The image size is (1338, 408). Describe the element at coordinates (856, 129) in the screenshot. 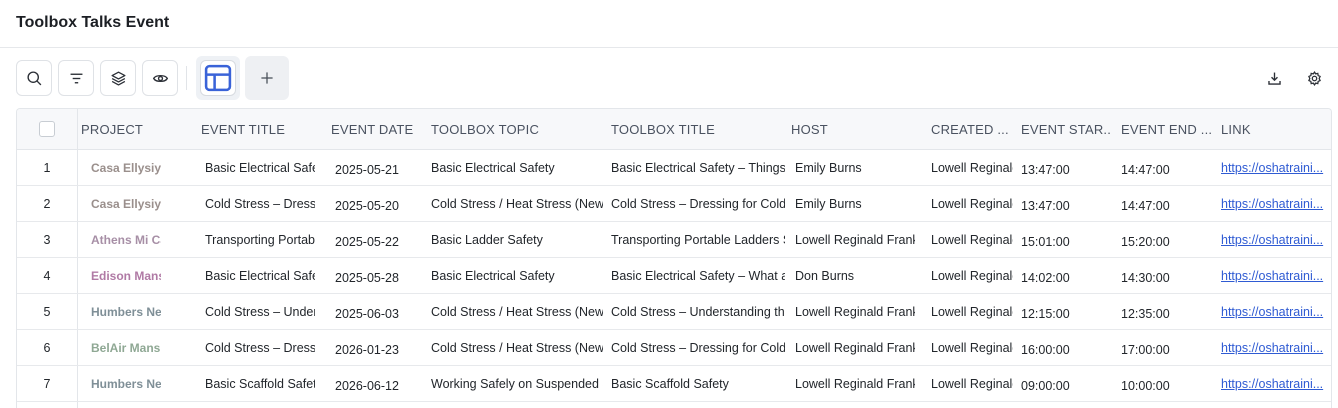

I see `column-header-host: HOST` at that location.